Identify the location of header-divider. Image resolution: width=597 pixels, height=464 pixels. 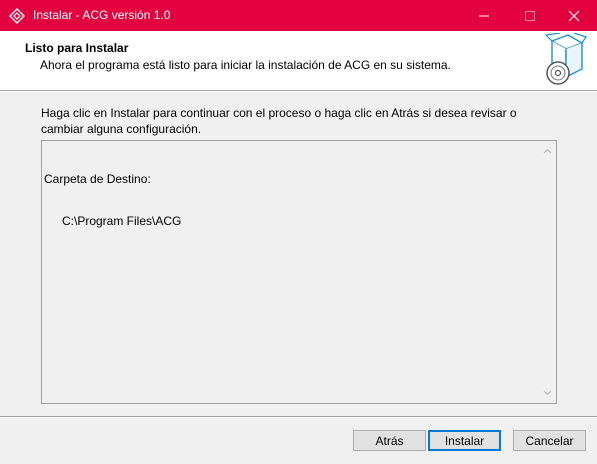
(298, 91).